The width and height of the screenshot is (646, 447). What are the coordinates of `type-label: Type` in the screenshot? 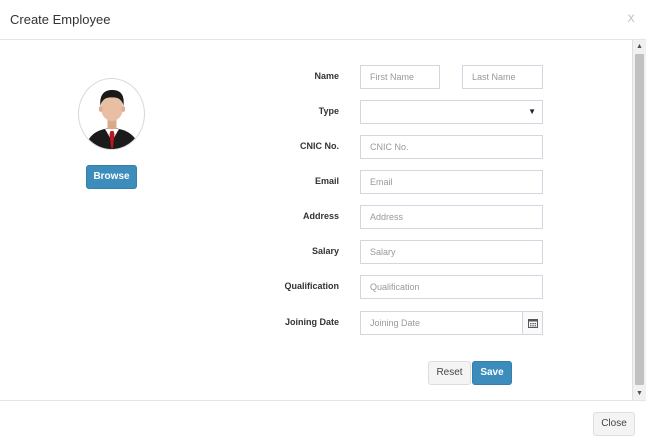 It's located at (328, 111).